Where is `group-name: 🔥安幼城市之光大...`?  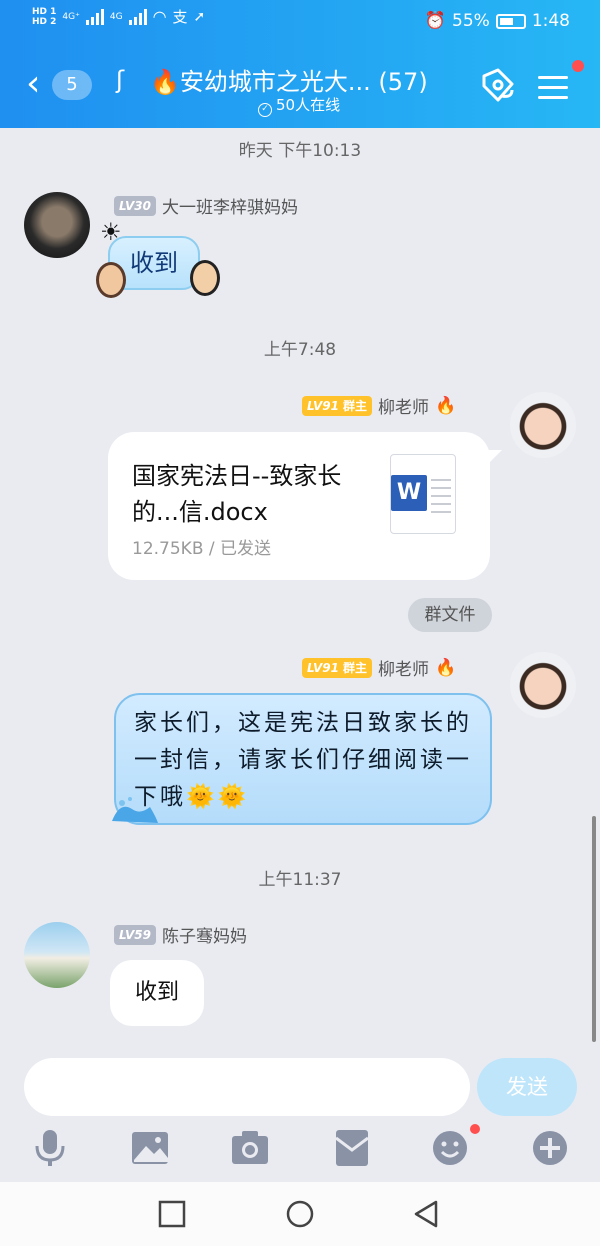
group-name: 🔥安幼城市之光大... is located at coordinates (260, 82).